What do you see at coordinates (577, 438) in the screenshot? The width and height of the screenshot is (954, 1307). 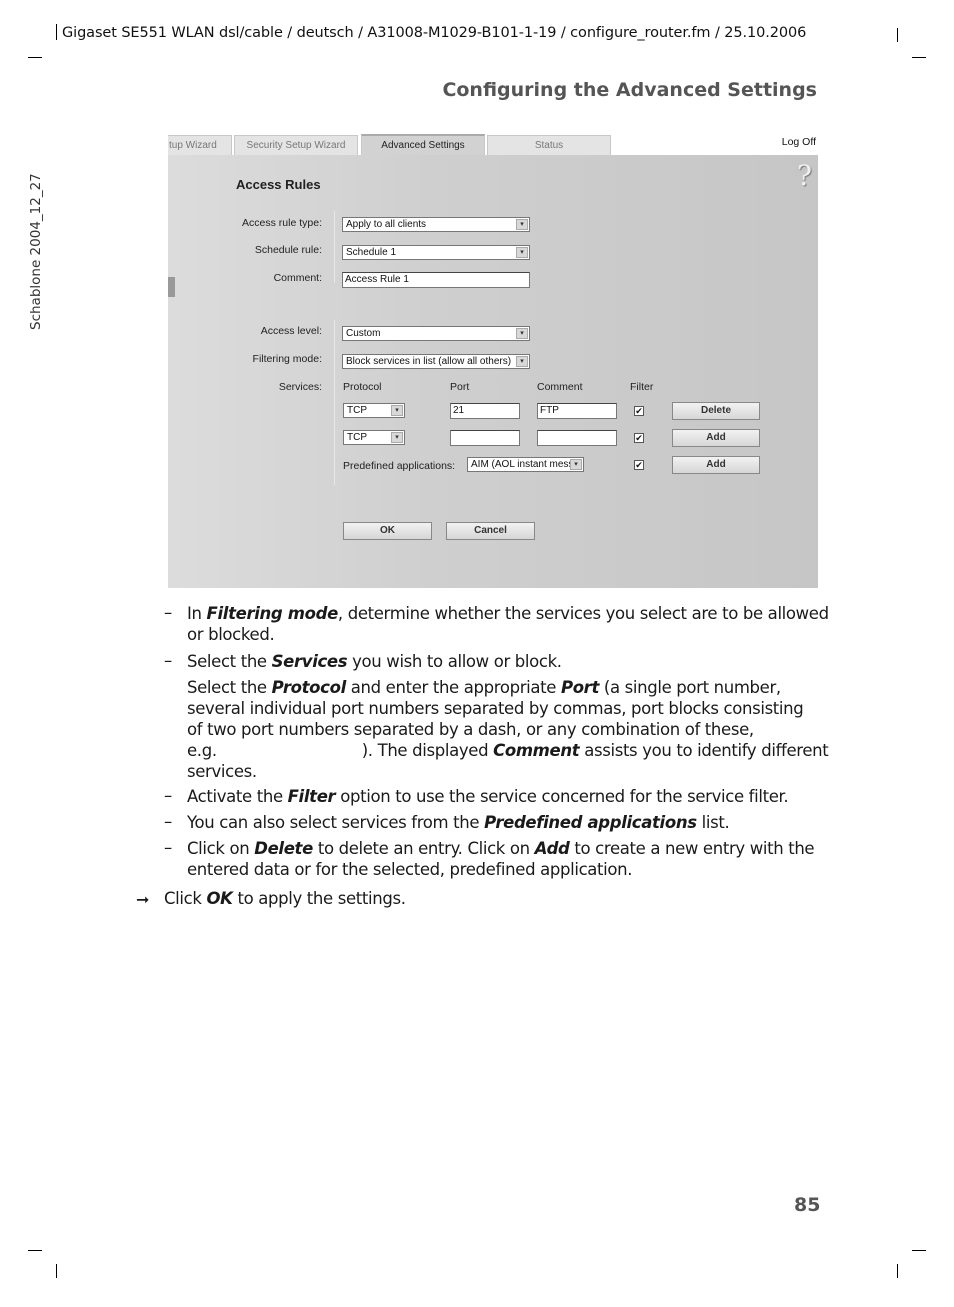 I see `service-comment-input` at bounding box center [577, 438].